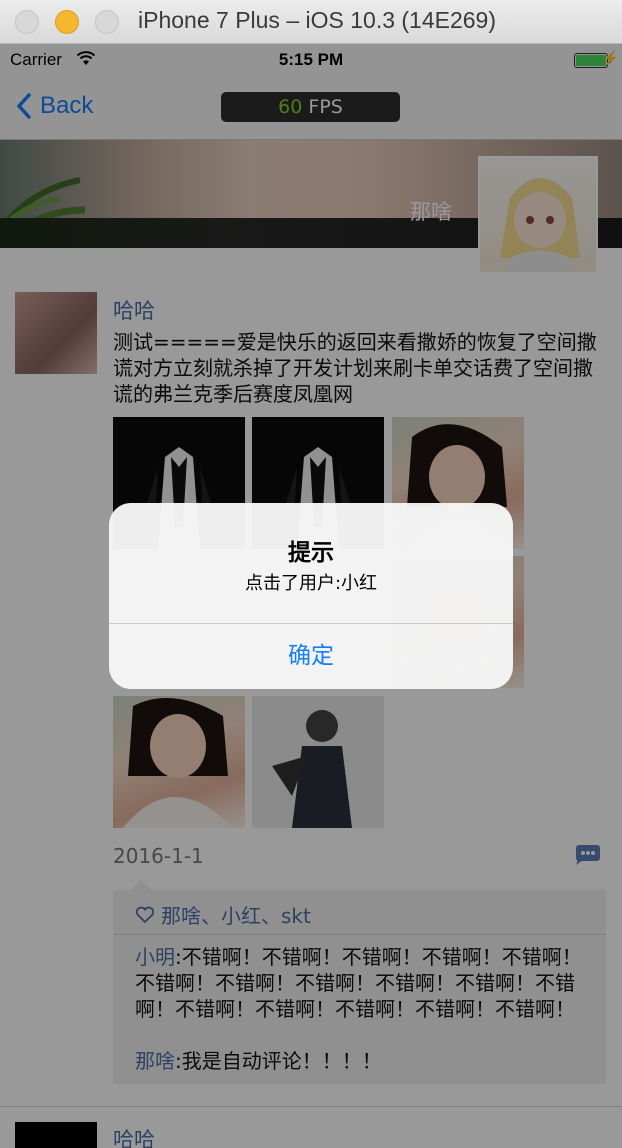  I want to click on zoom-window-button, so click(107, 22).